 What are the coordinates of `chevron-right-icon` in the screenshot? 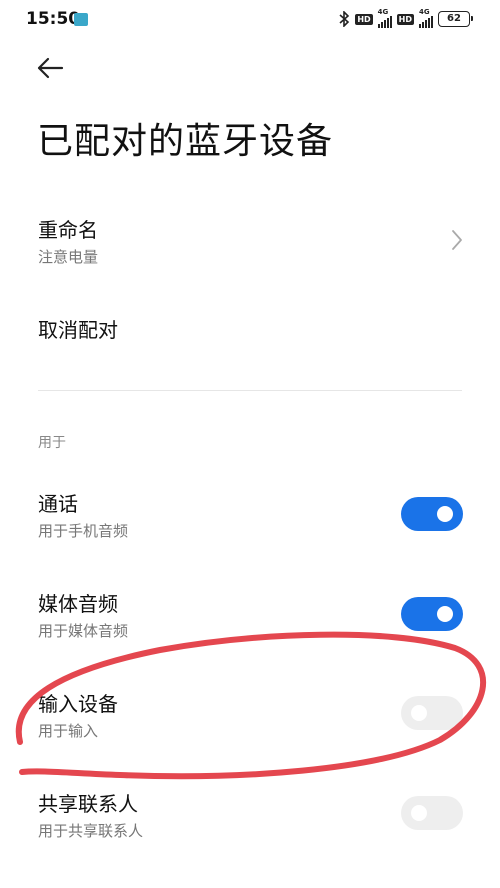 It's located at (457, 240).